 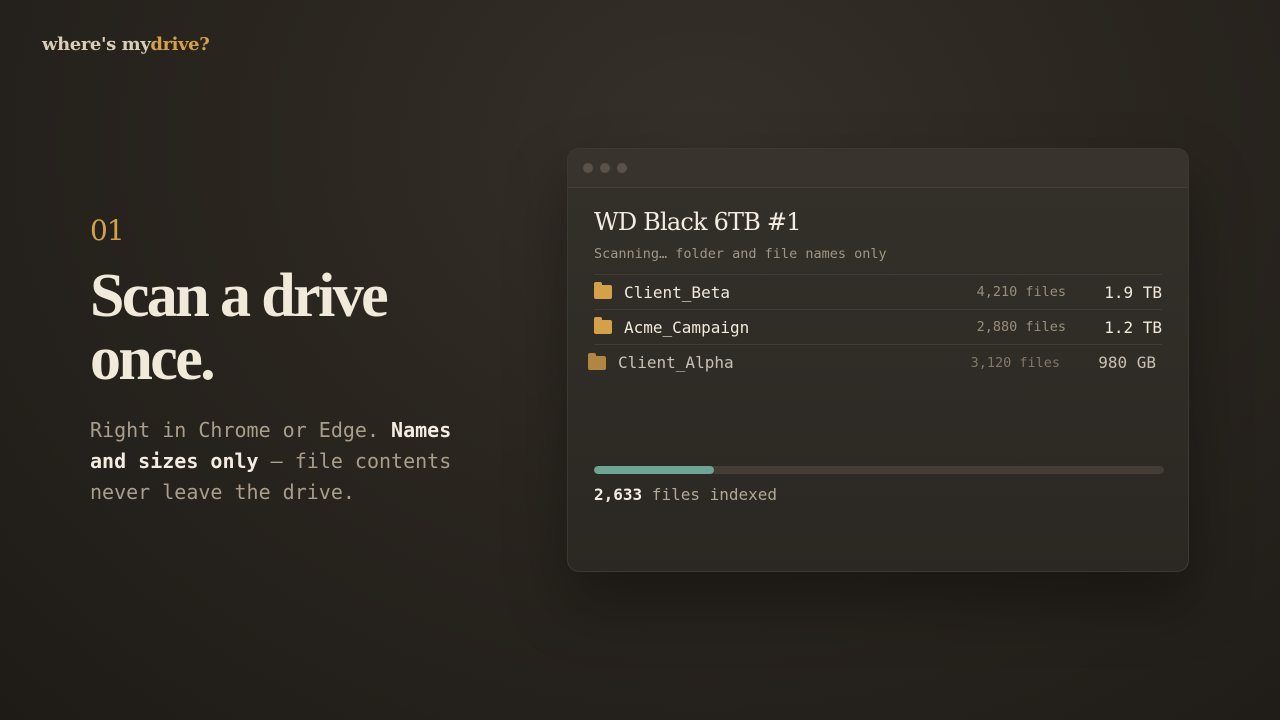 I want to click on folder-file-count: 4,210 files, so click(x=1021, y=292).